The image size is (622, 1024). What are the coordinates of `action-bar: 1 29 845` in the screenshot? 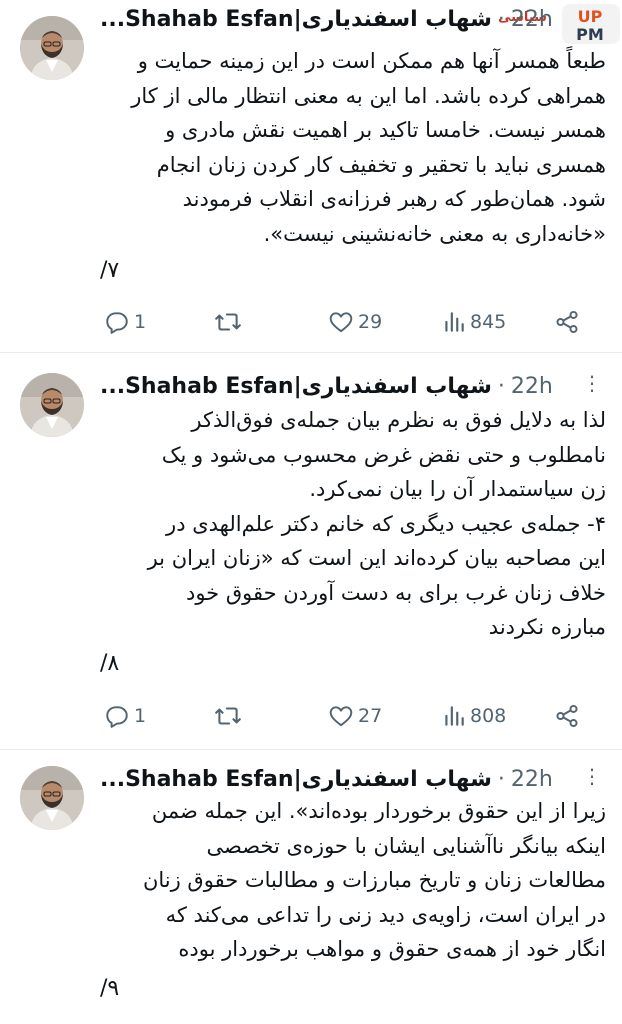 It's located at (345, 322).